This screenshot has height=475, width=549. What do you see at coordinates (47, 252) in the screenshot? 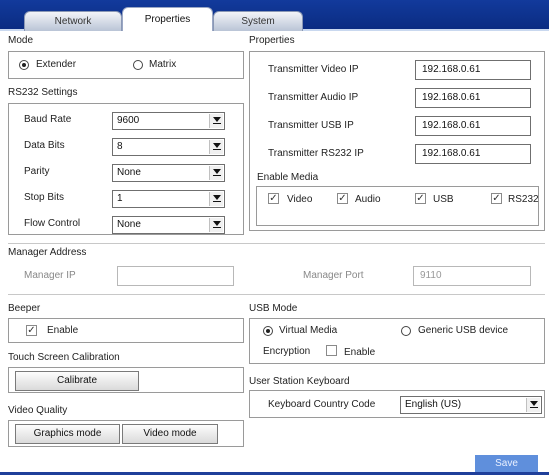
I see `manager-address-title: Manager Address` at bounding box center [47, 252].